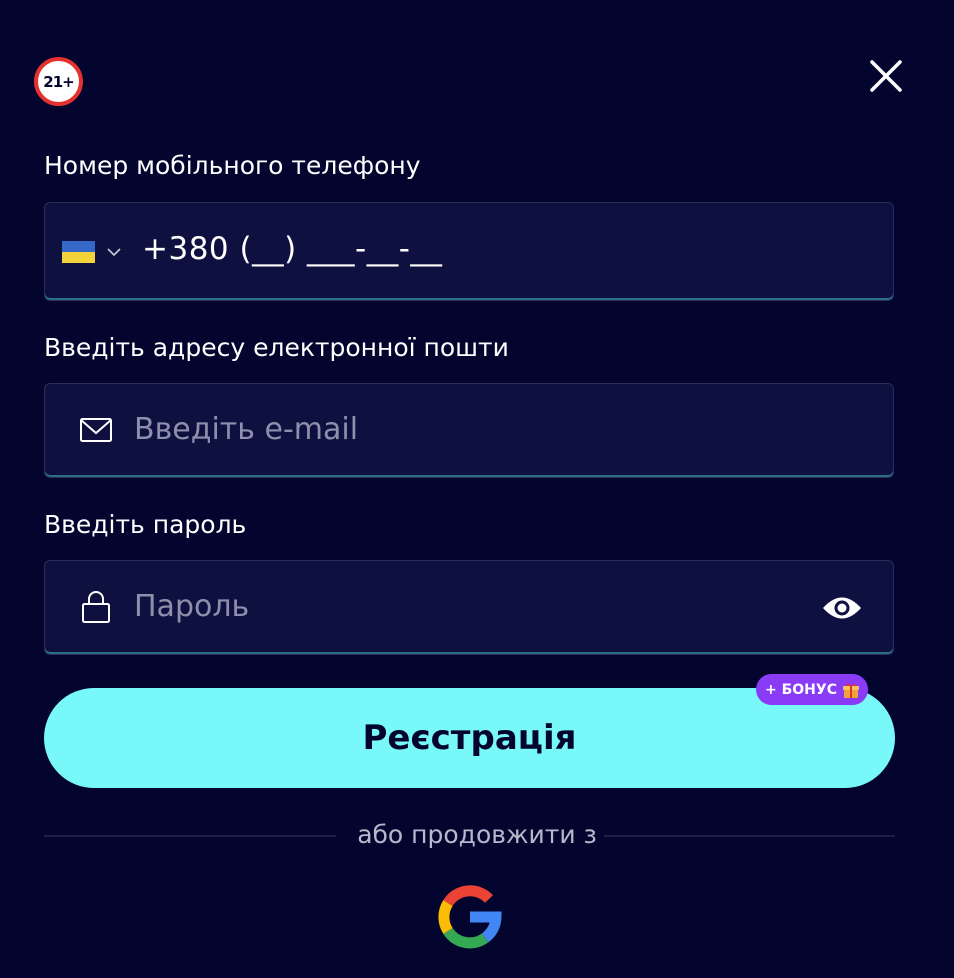 The height and width of the screenshot is (978, 954). What do you see at coordinates (96, 607) in the screenshot?
I see `lock-icon` at bounding box center [96, 607].